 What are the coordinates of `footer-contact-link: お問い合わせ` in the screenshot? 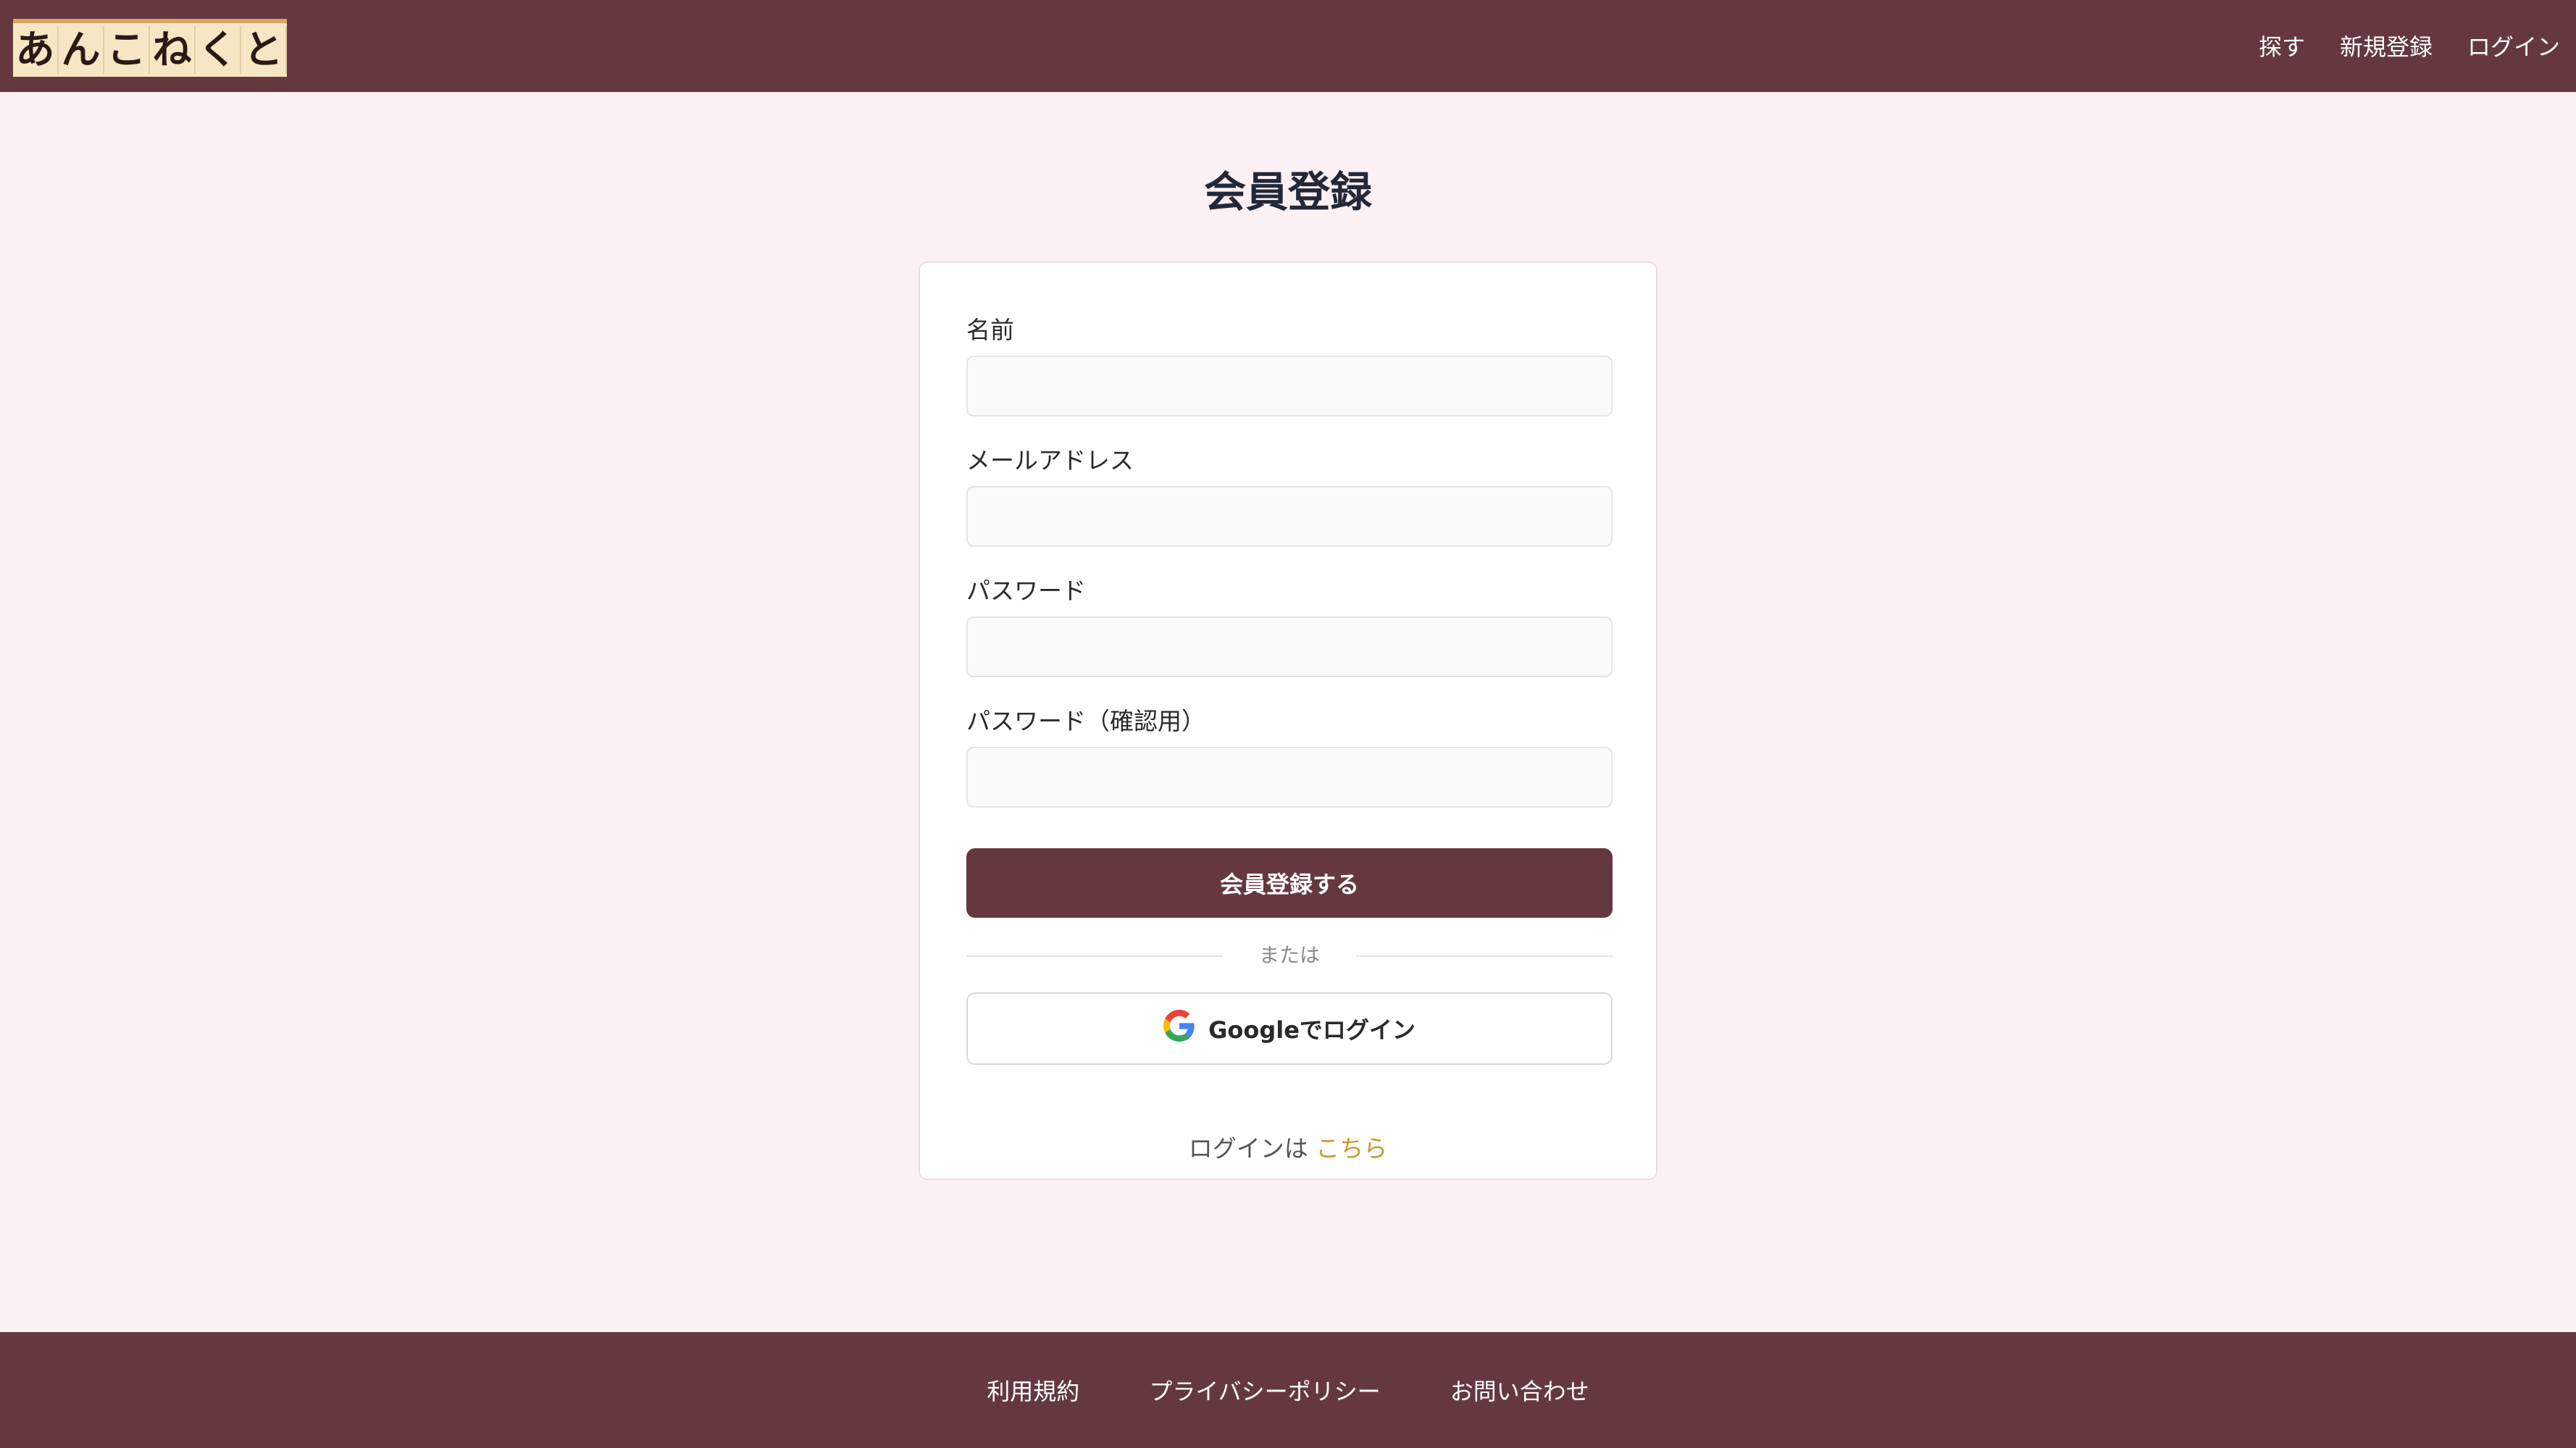 It's located at (1519, 1390).